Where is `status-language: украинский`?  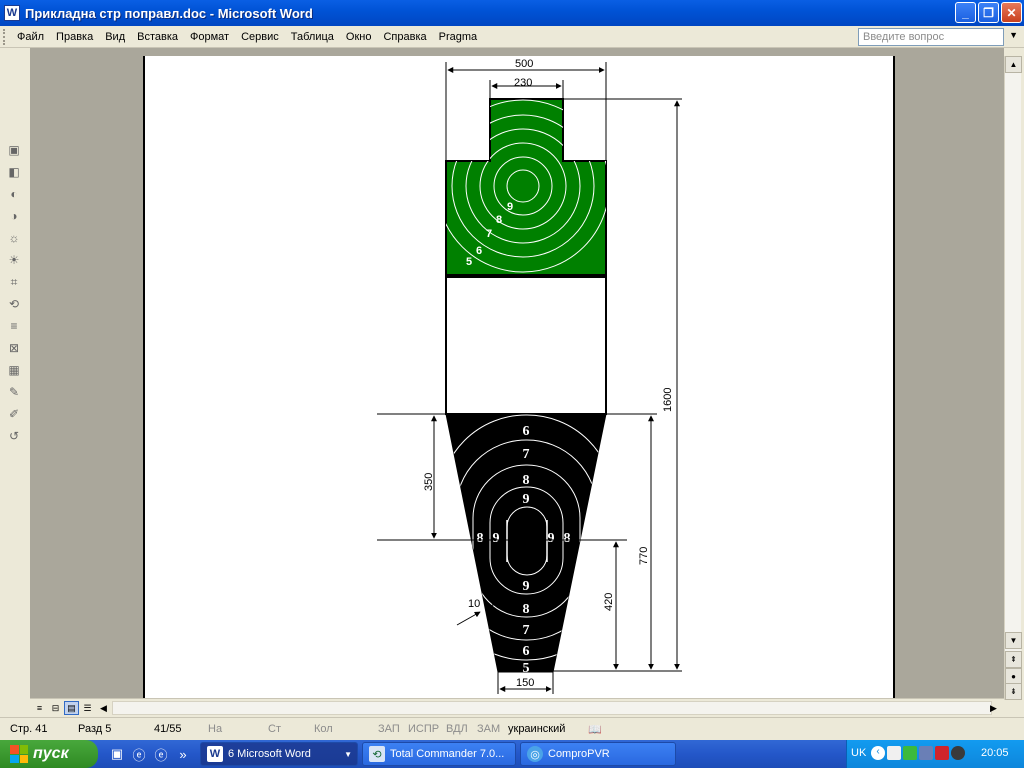
status-language: украинский is located at coordinates (536, 729).